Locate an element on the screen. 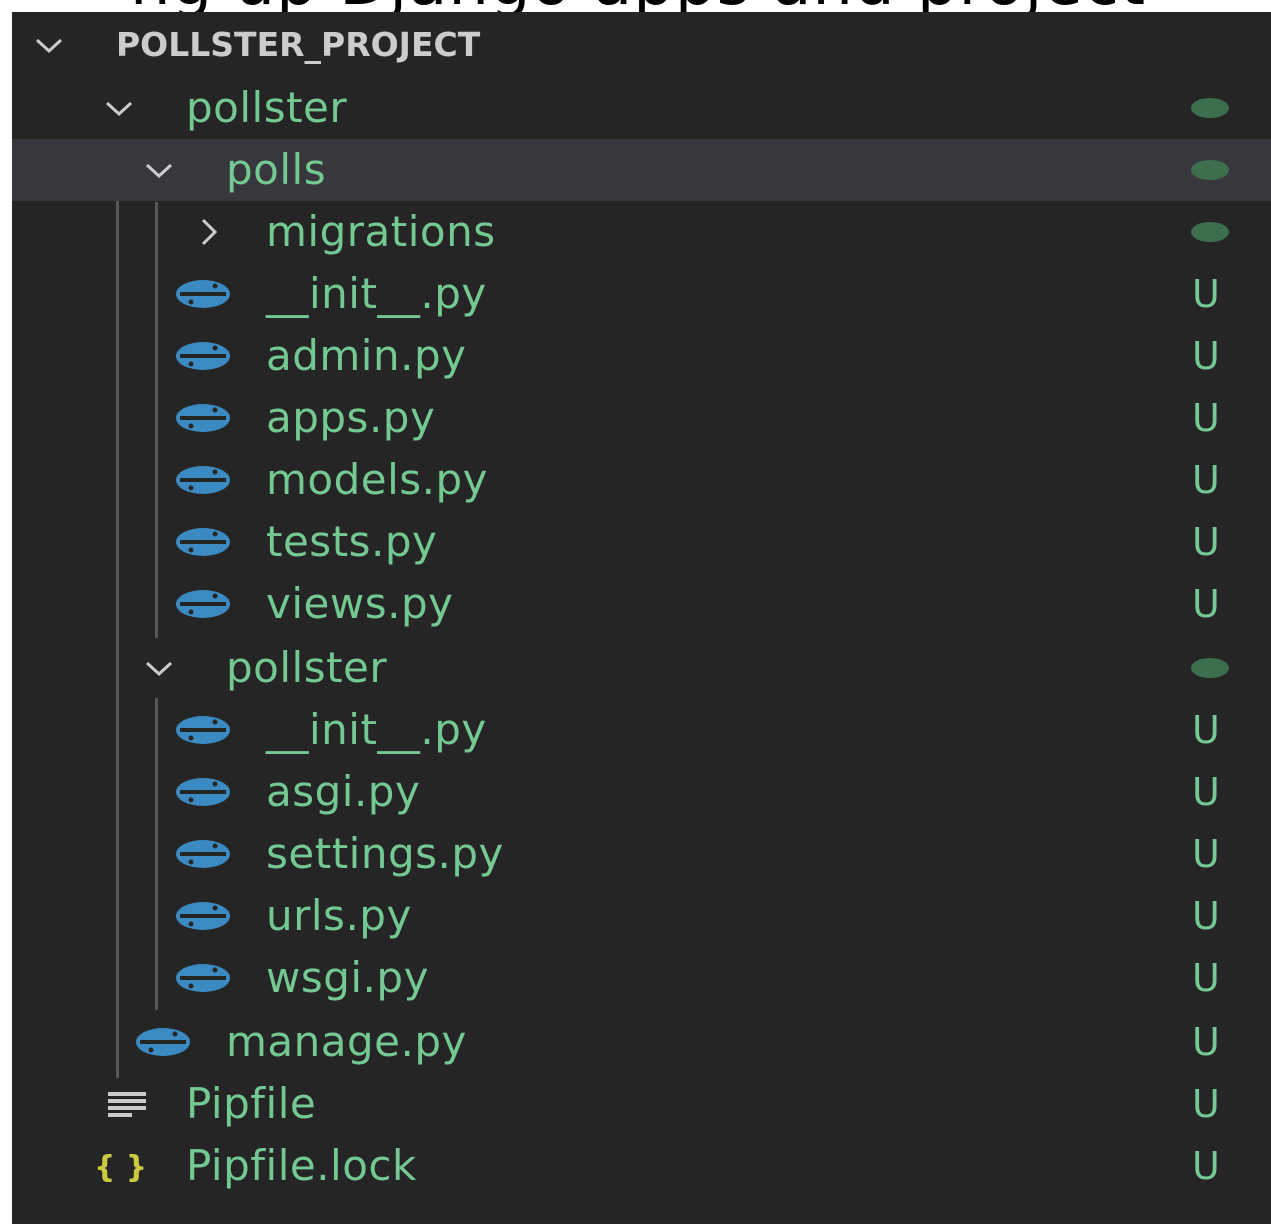 The height and width of the screenshot is (1224, 1271). tree-item-label: urls.py is located at coordinates (339, 915).